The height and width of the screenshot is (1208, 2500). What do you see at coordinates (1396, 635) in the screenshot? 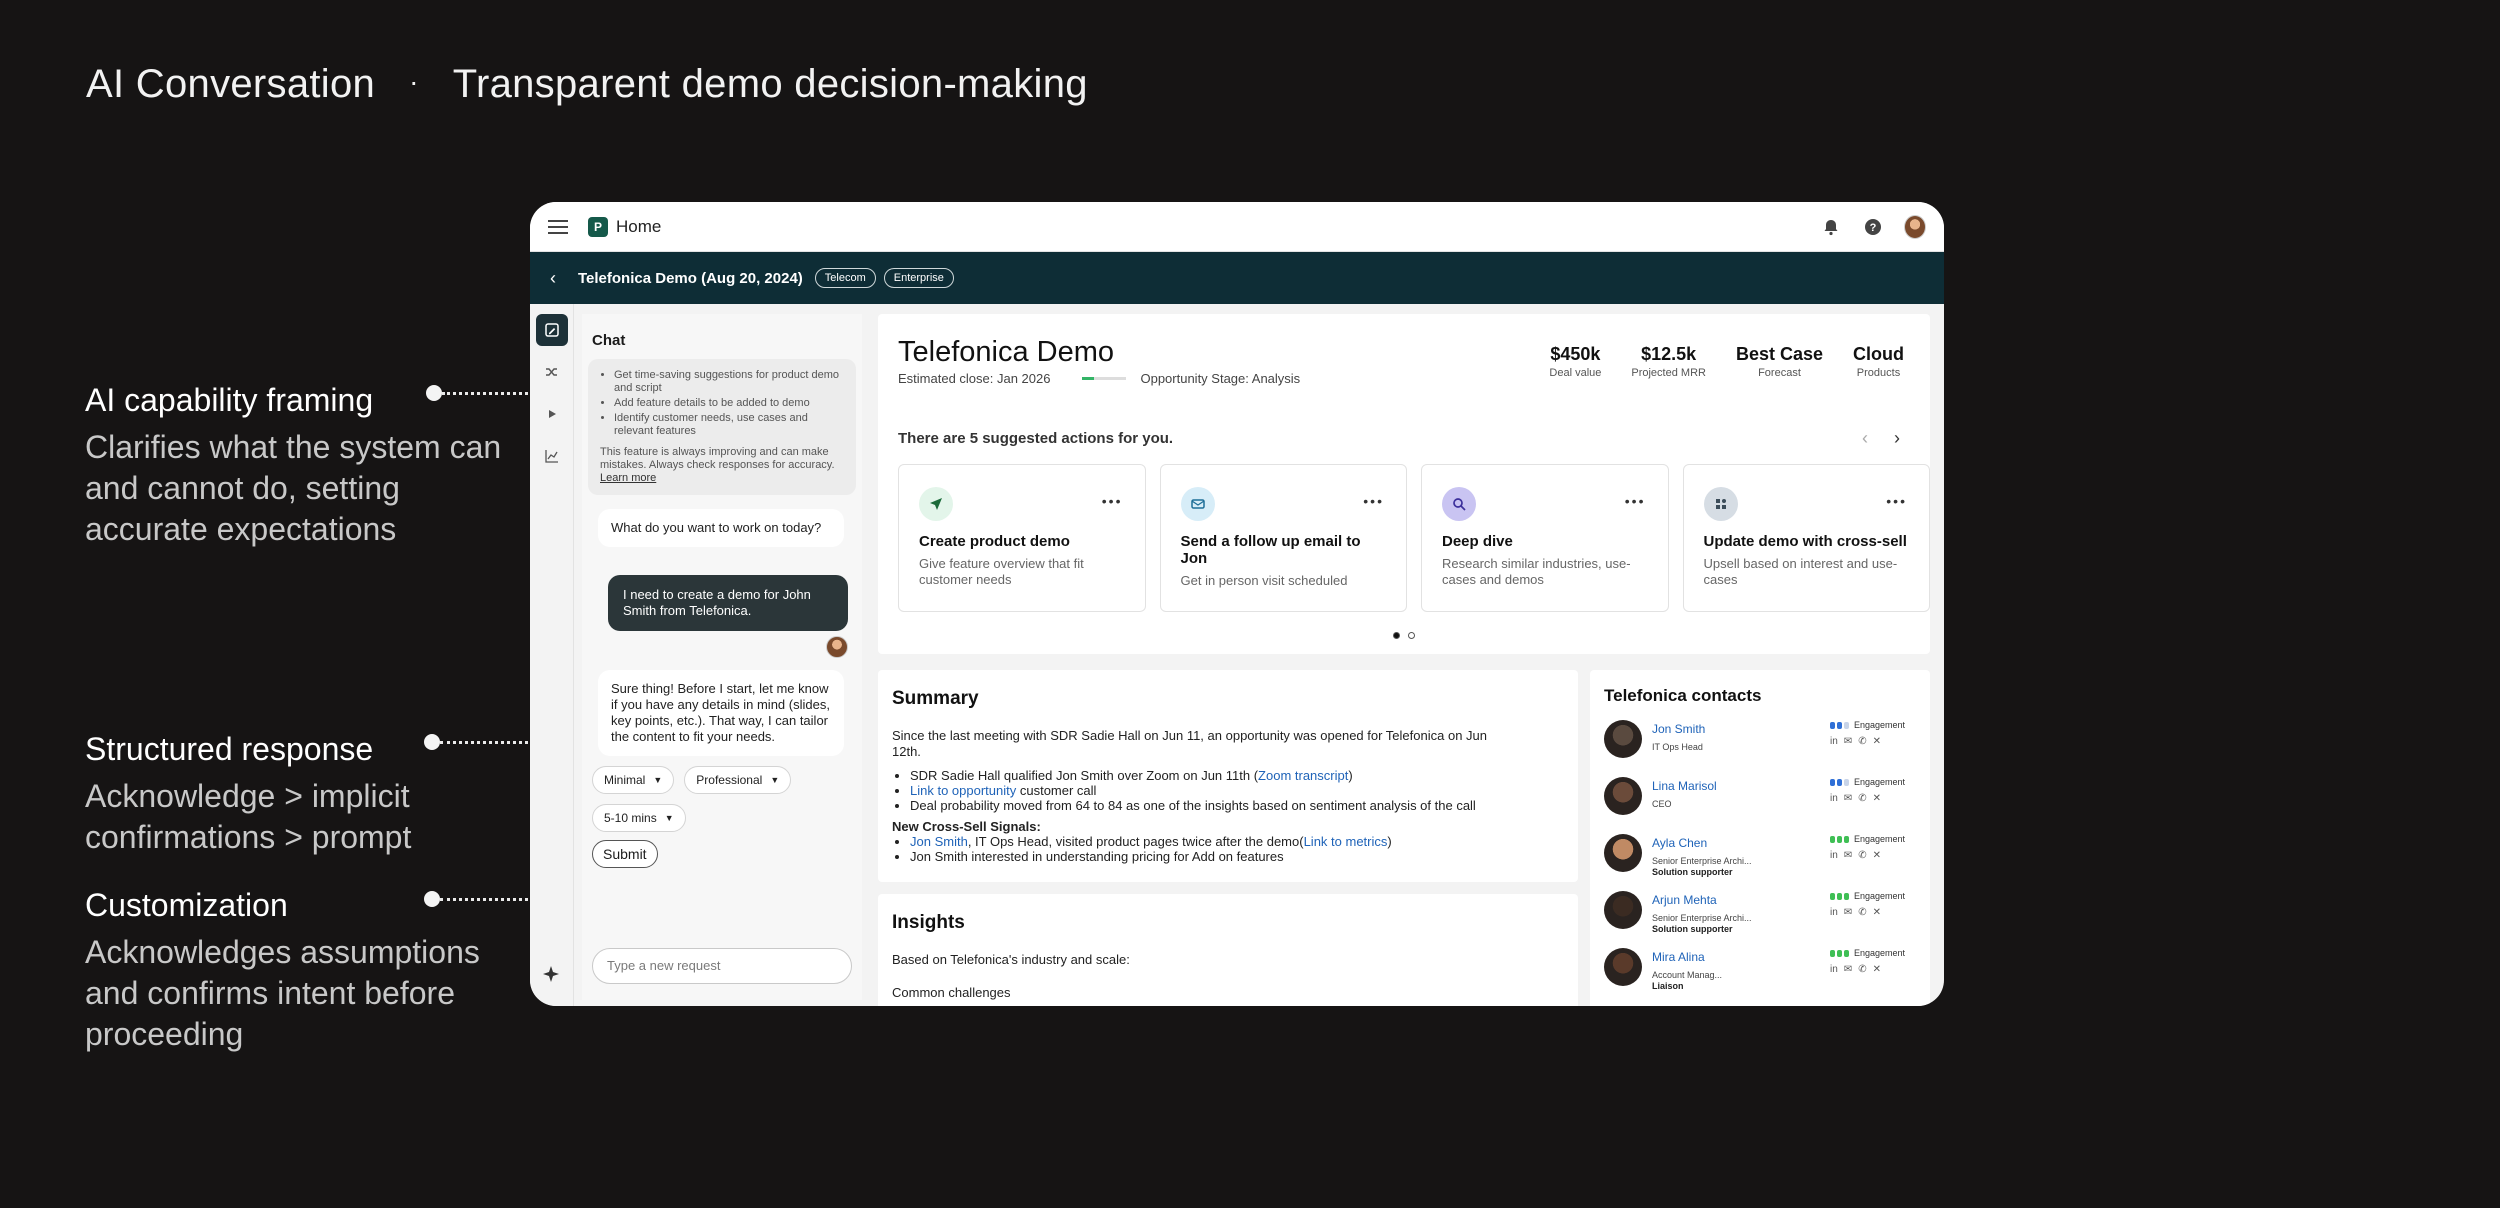
I see `pager-dot-active` at bounding box center [1396, 635].